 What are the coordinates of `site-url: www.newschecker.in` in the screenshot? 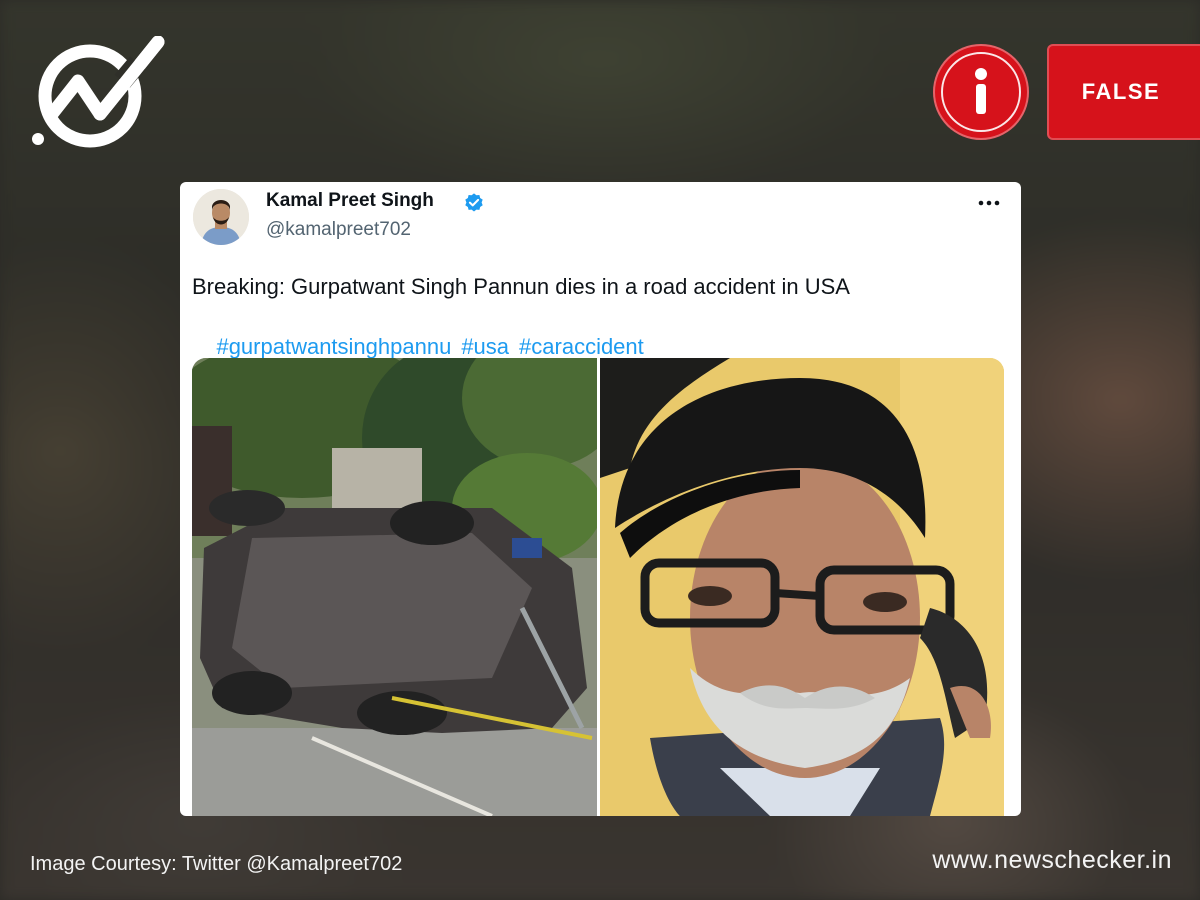 It's located at (1052, 860).